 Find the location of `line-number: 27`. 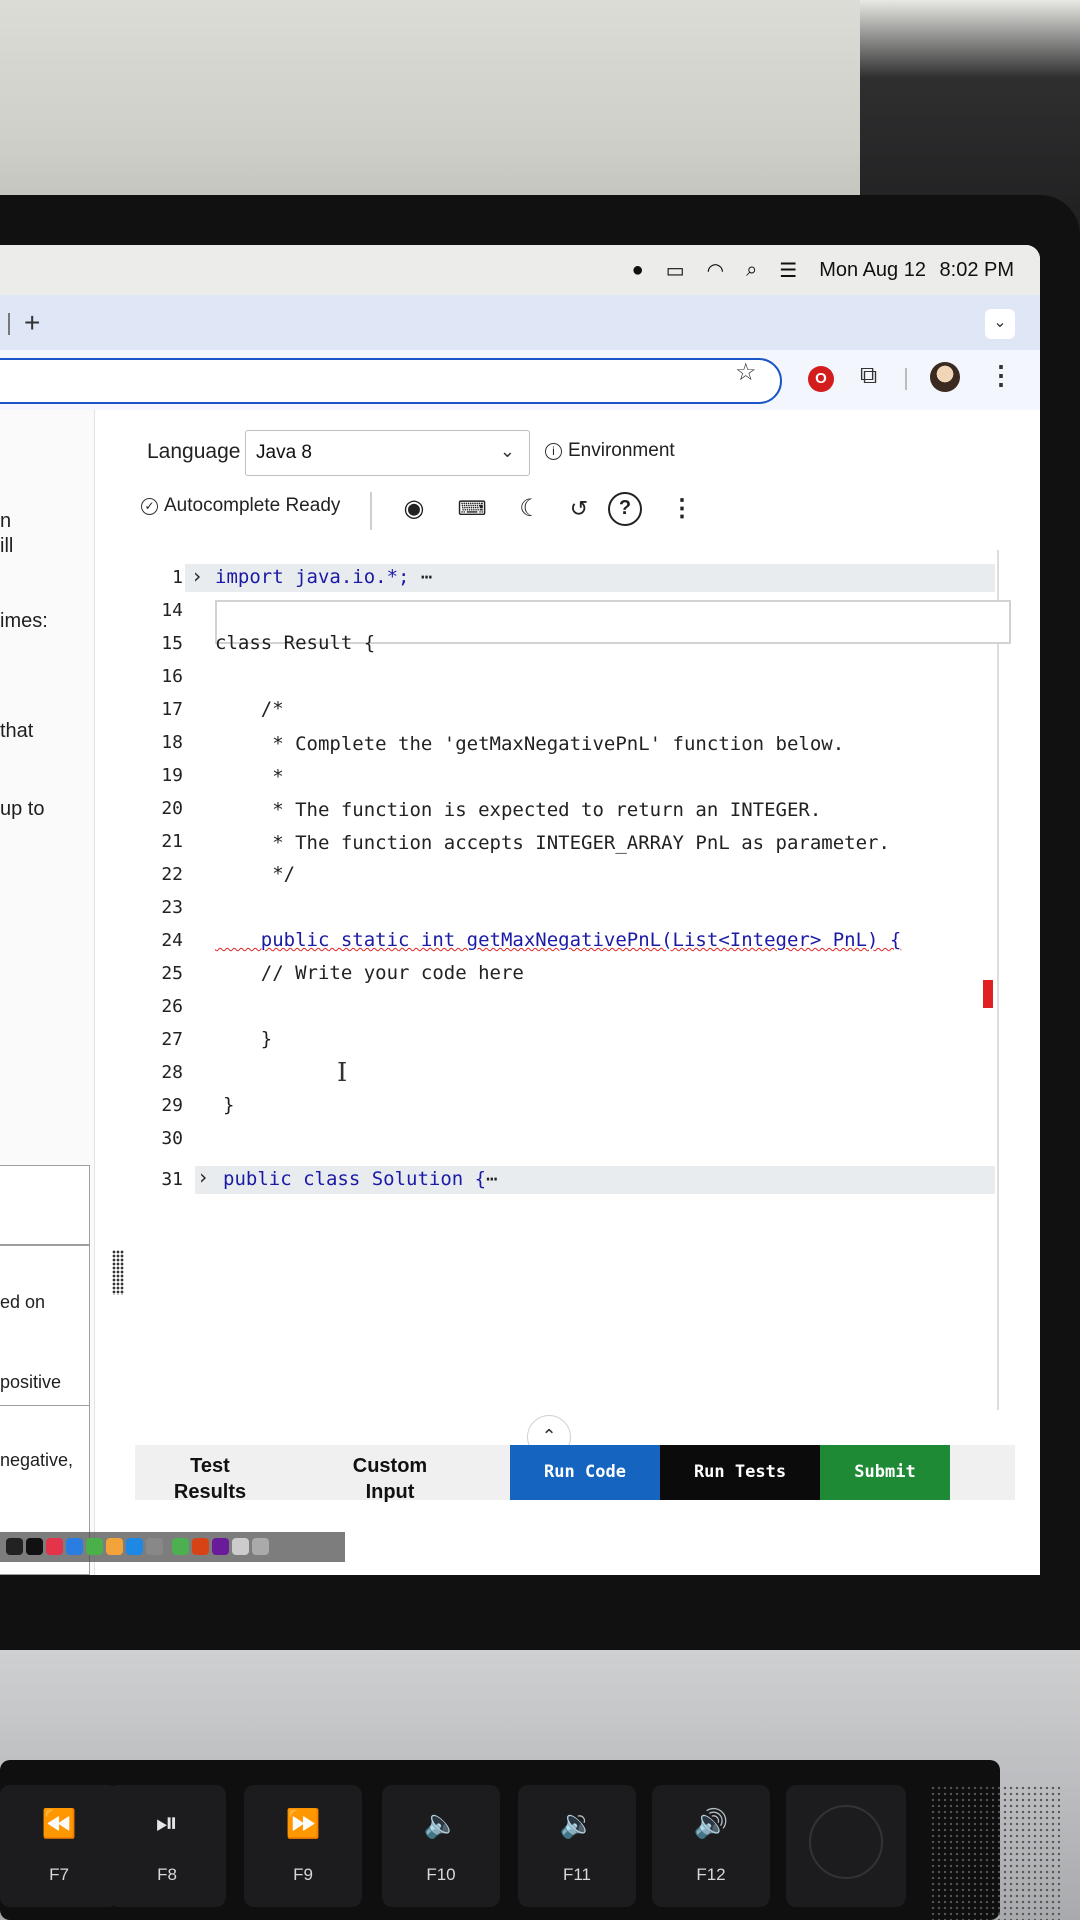

line-number: 27 is located at coordinates (172, 1039).